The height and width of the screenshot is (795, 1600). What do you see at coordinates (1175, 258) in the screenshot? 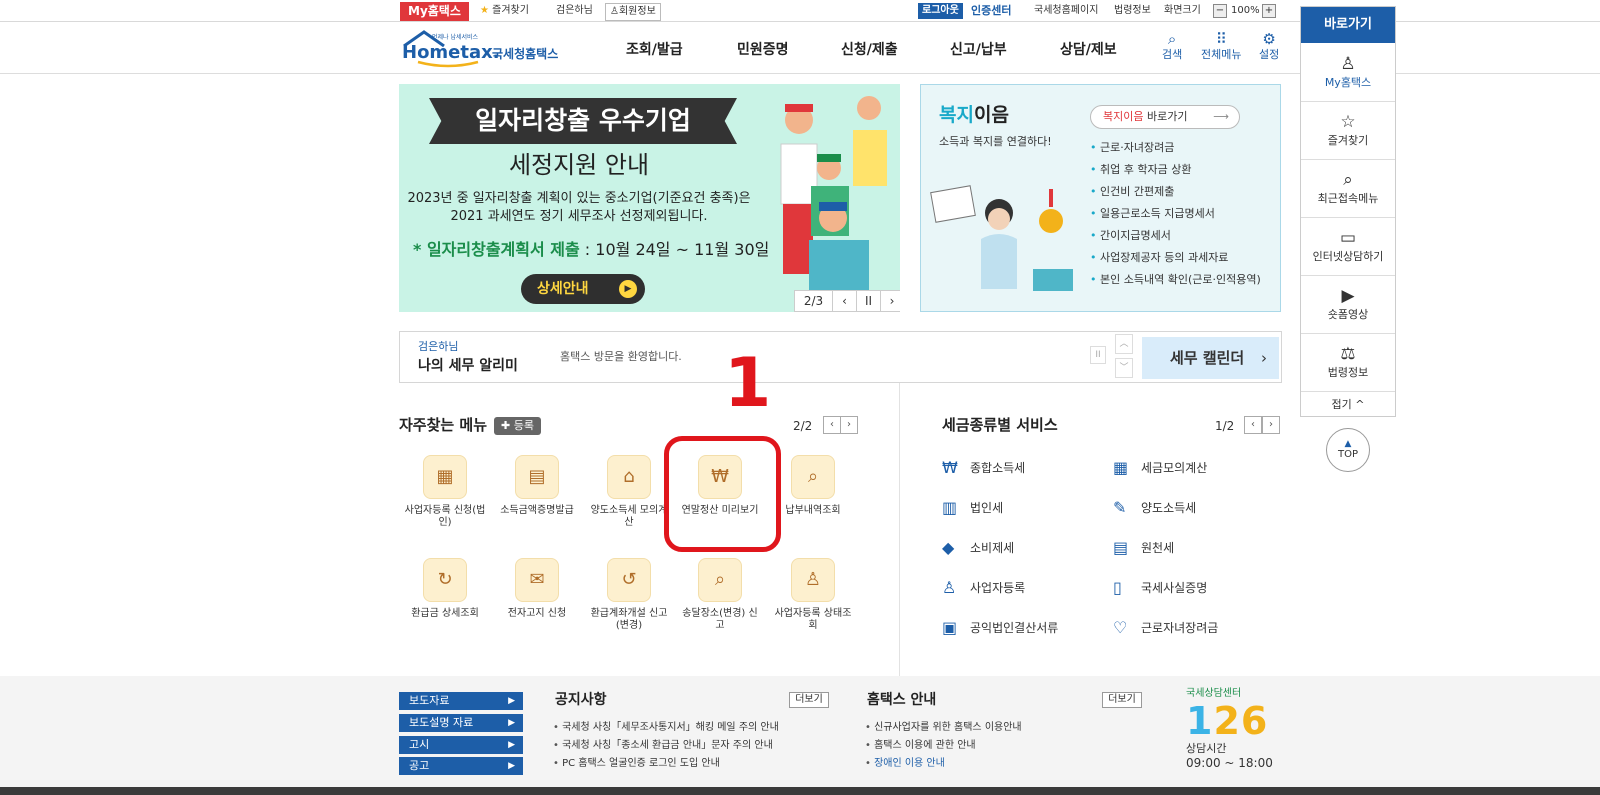
I see `welfare-item: 사업장제공자 등의 과세자료` at bounding box center [1175, 258].